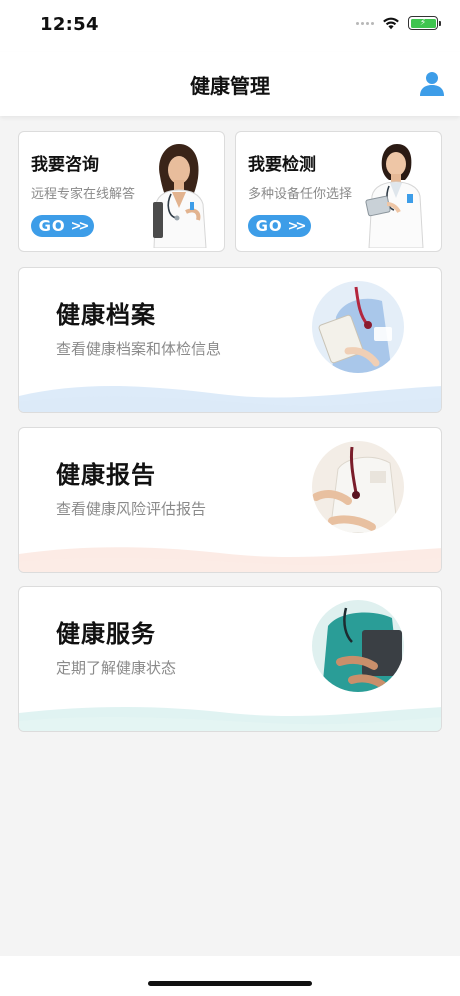 The height and width of the screenshot is (996, 460). I want to click on doctor-stethoscope-image, so click(358, 487).